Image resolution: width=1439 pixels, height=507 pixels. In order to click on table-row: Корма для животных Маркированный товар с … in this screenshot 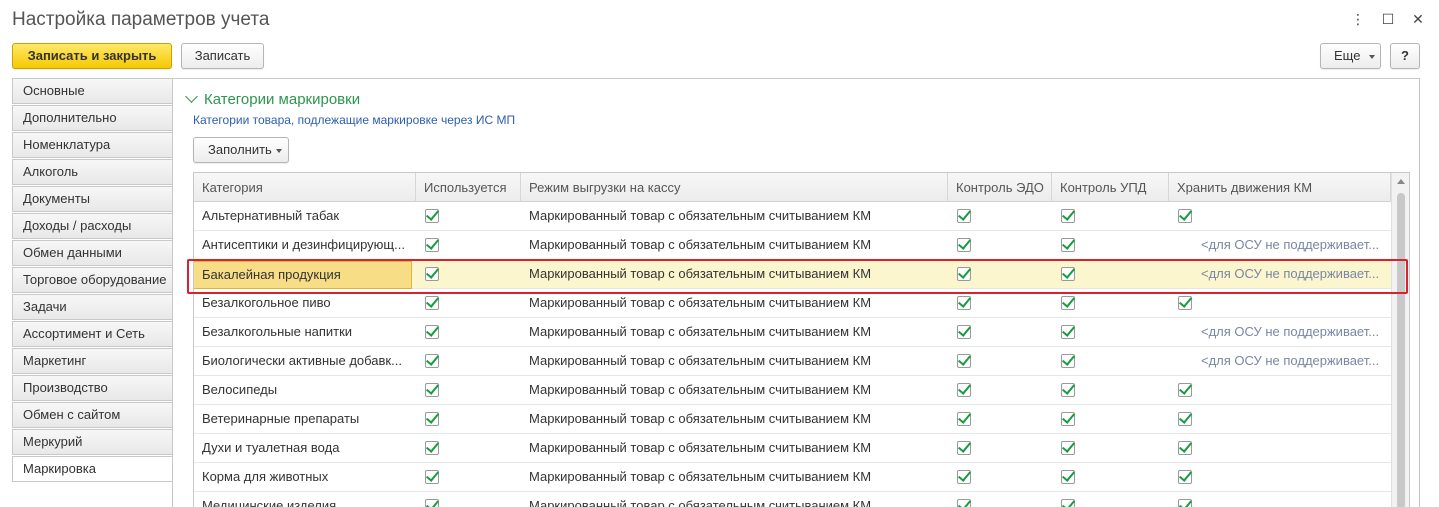, I will do `click(792, 477)`.